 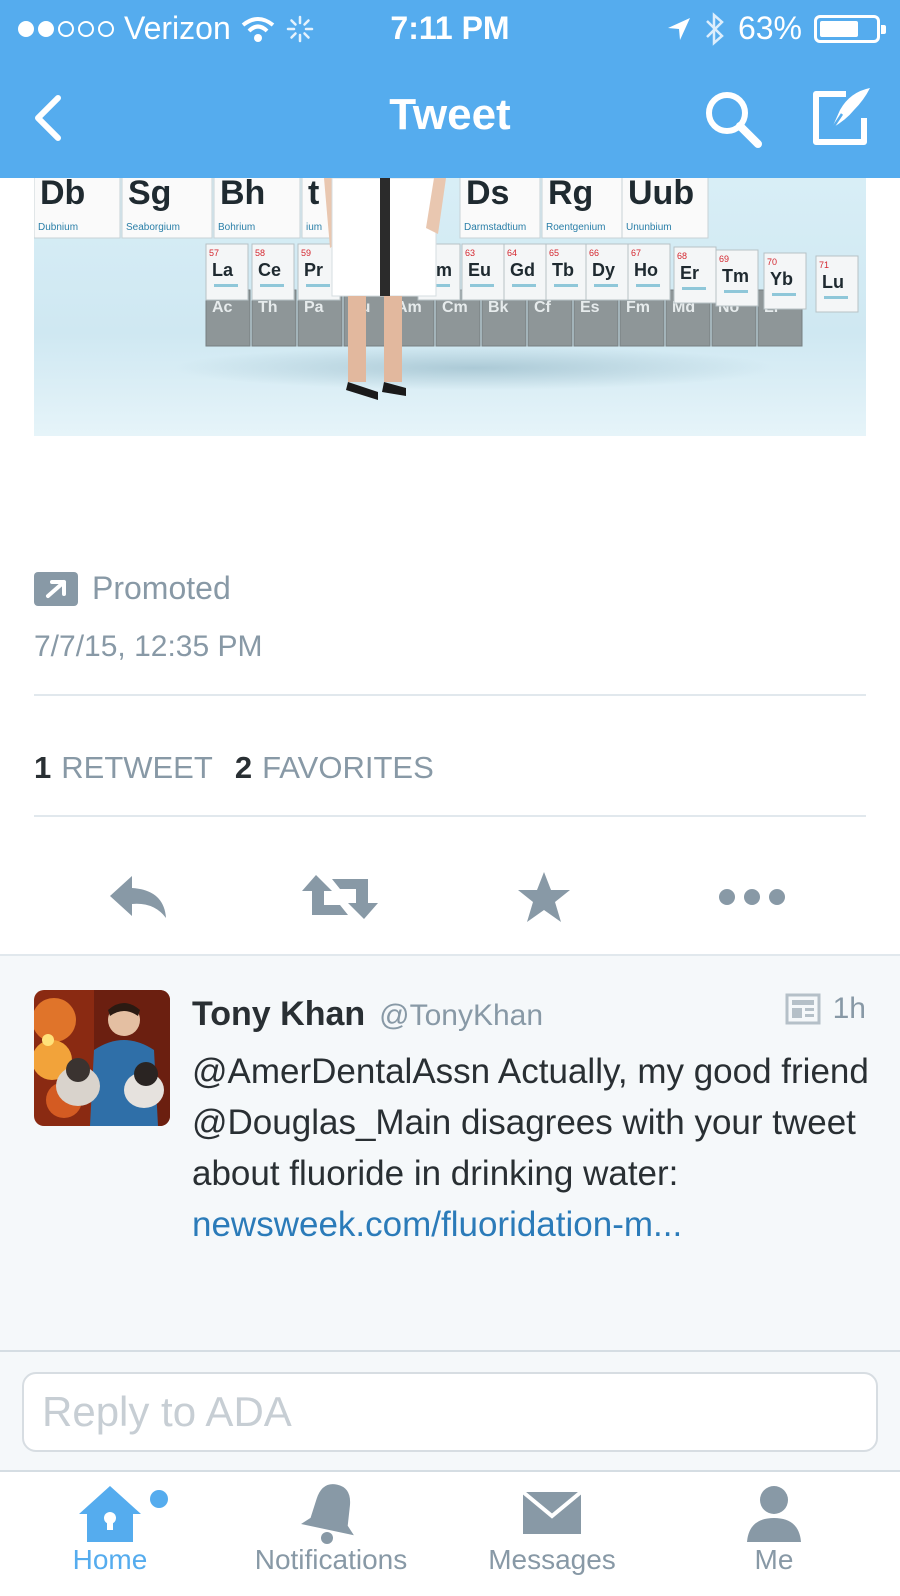 I want to click on retweet-icon, so click(x=340, y=897).